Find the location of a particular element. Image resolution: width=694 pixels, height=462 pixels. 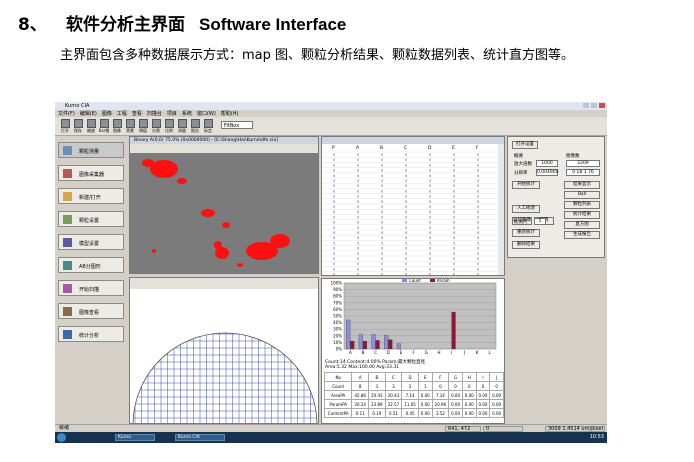

analysis-button: 重新统计 is located at coordinates (526, 233).